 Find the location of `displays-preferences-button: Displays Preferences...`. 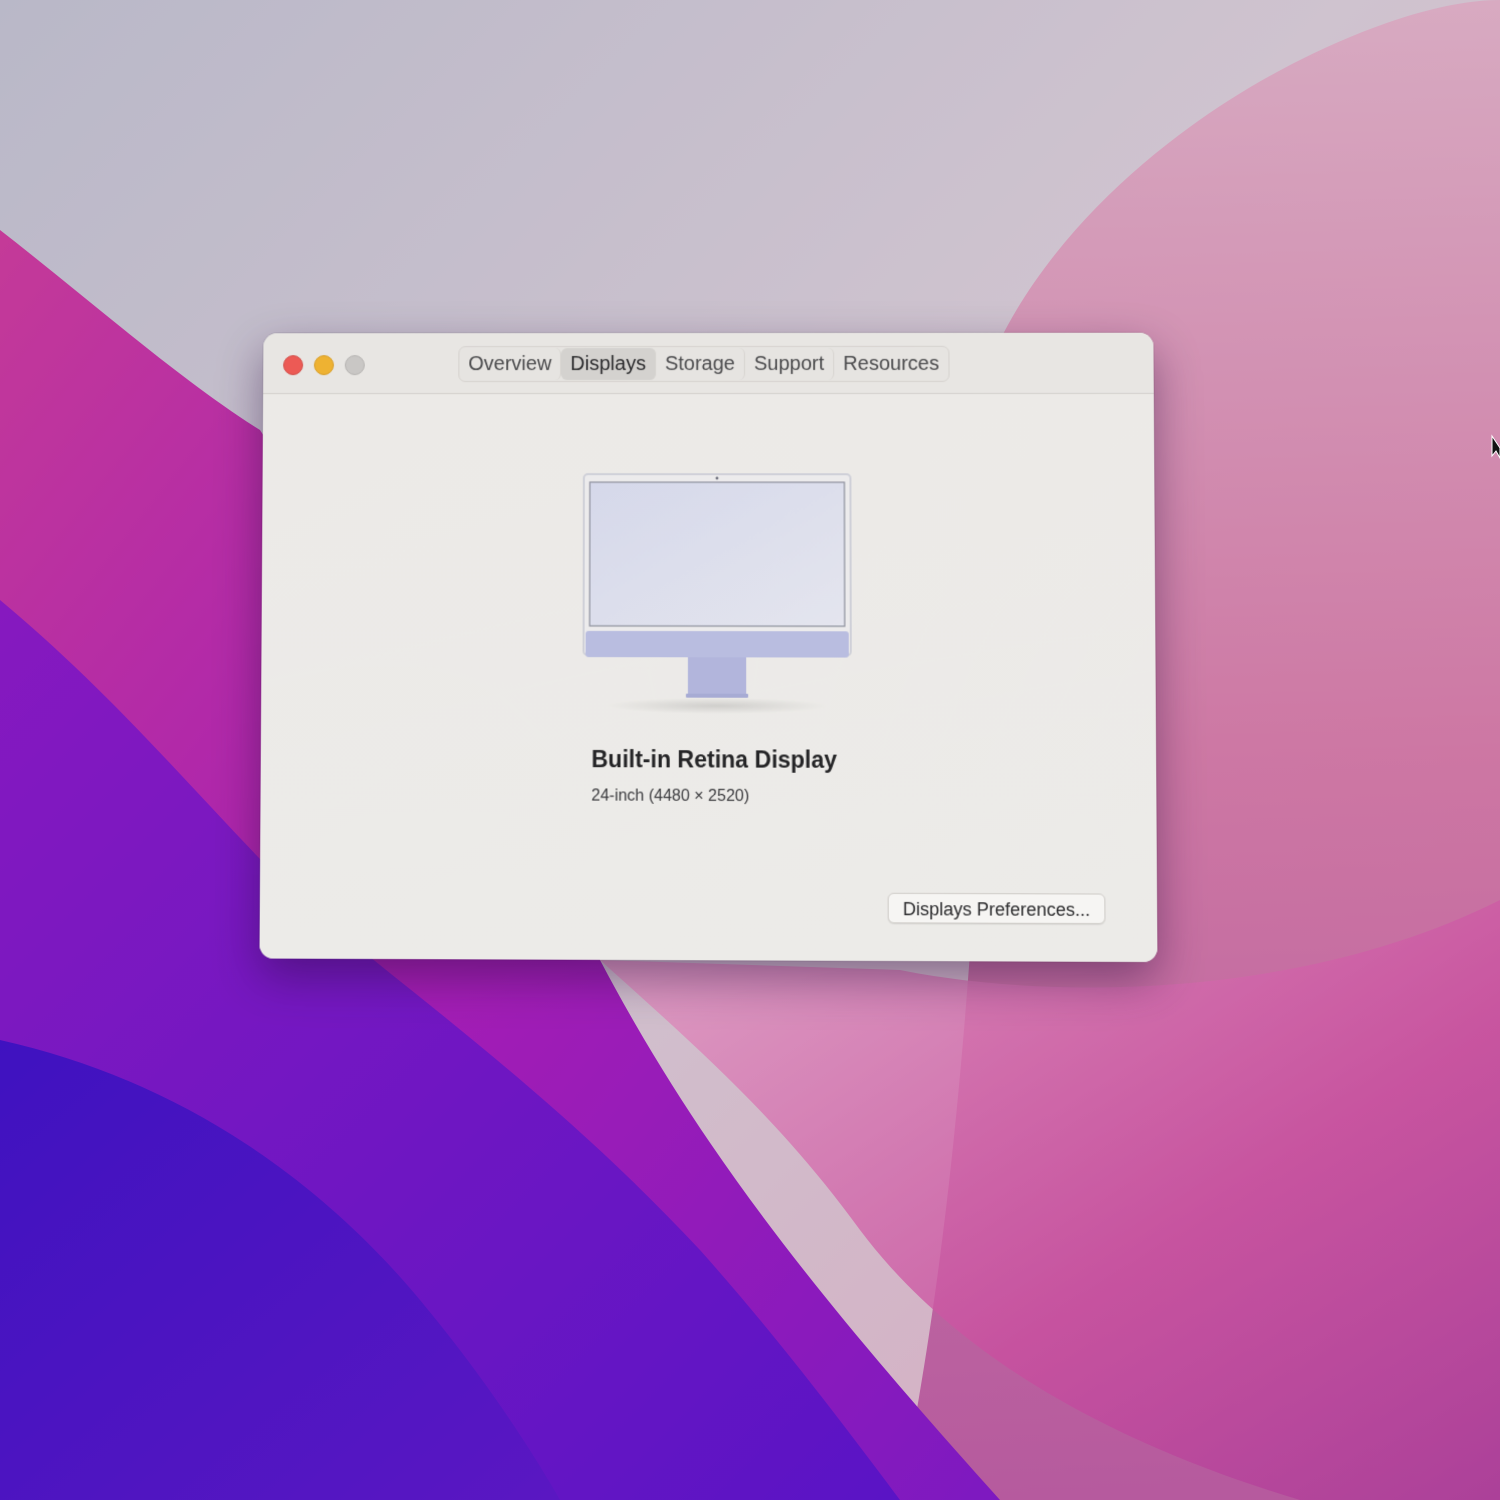

displays-preferences-button: Displays Preferences... is located at coordinates (997, 908).